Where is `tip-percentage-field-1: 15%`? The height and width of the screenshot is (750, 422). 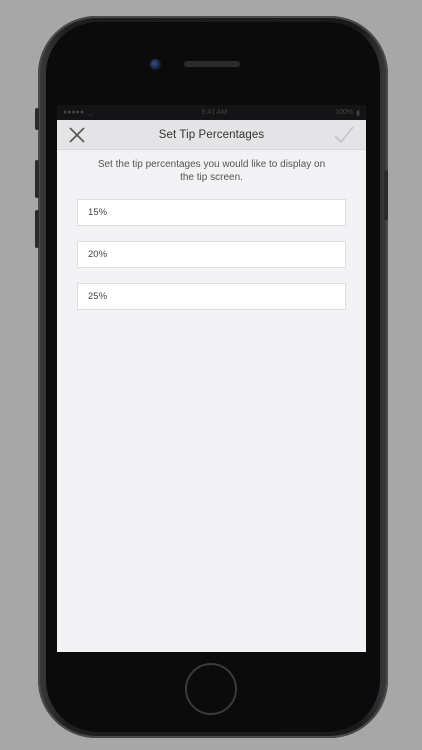
tip-percentage-field-1: 15% is located at coordinates (211, 212).